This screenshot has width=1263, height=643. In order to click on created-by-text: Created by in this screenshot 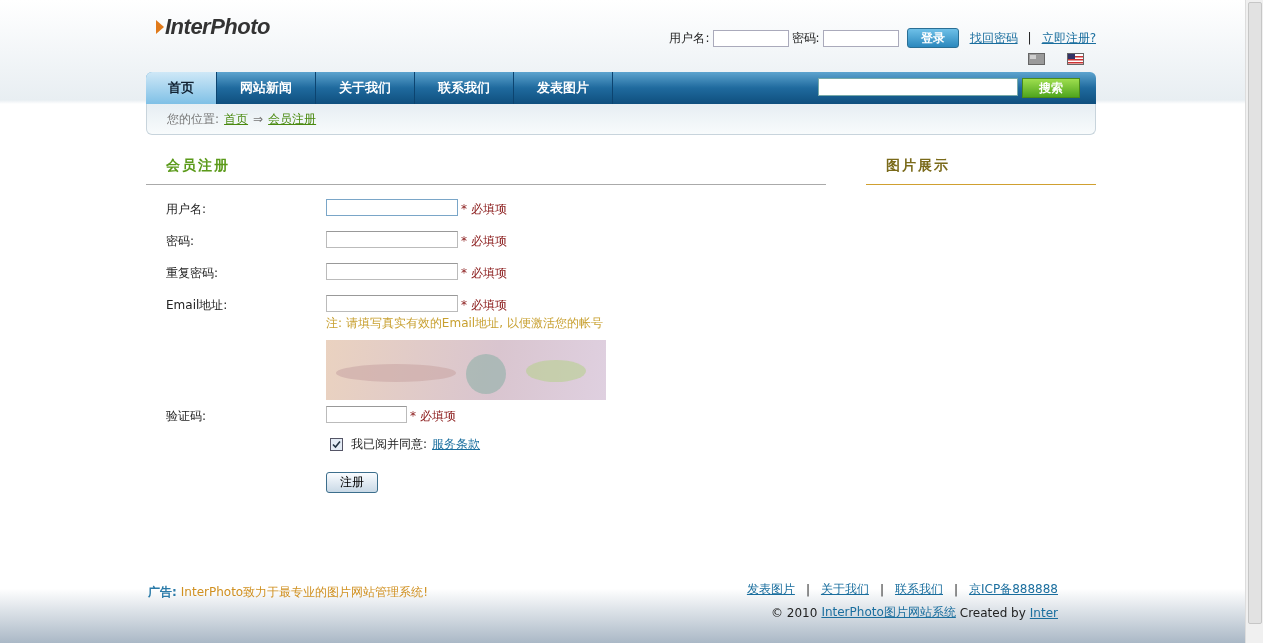, I will do `click(992, 612)`.